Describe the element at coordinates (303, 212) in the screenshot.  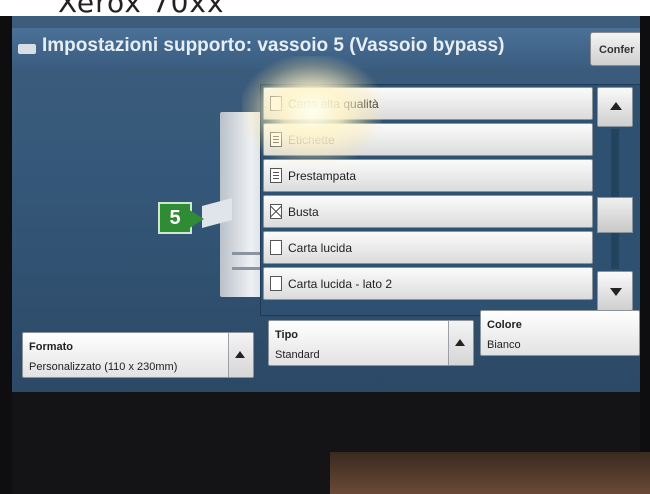
I see `list-item-label: Busta` at that location.